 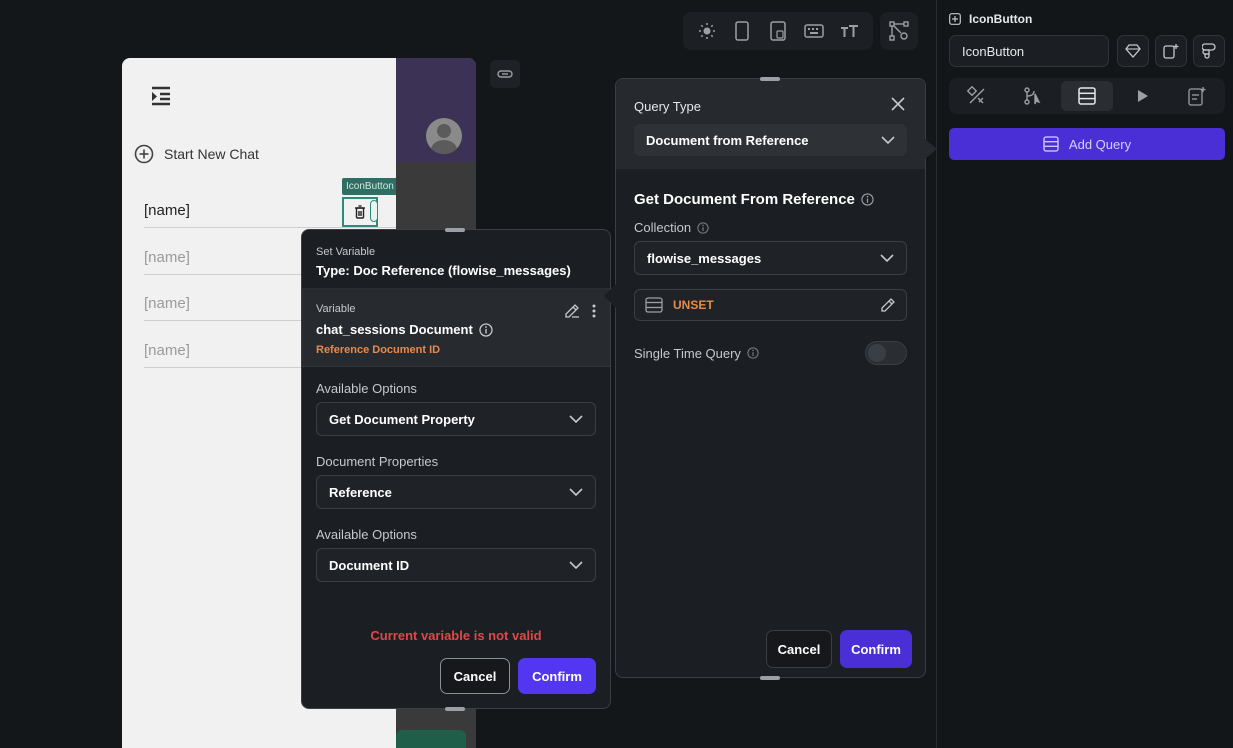 What do you see at coordinates (431, 739) in the screenshot?
I see `send-button` at bounding box center [431, 739].